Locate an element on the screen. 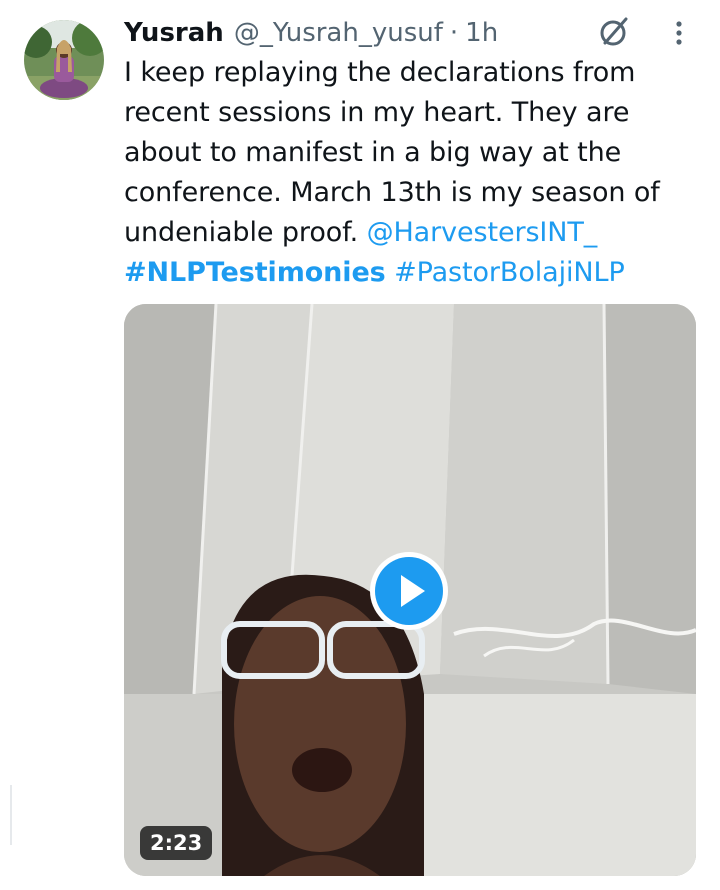  author-handle: @_Yusrah_yusuf is located at coordinates (338, 33).